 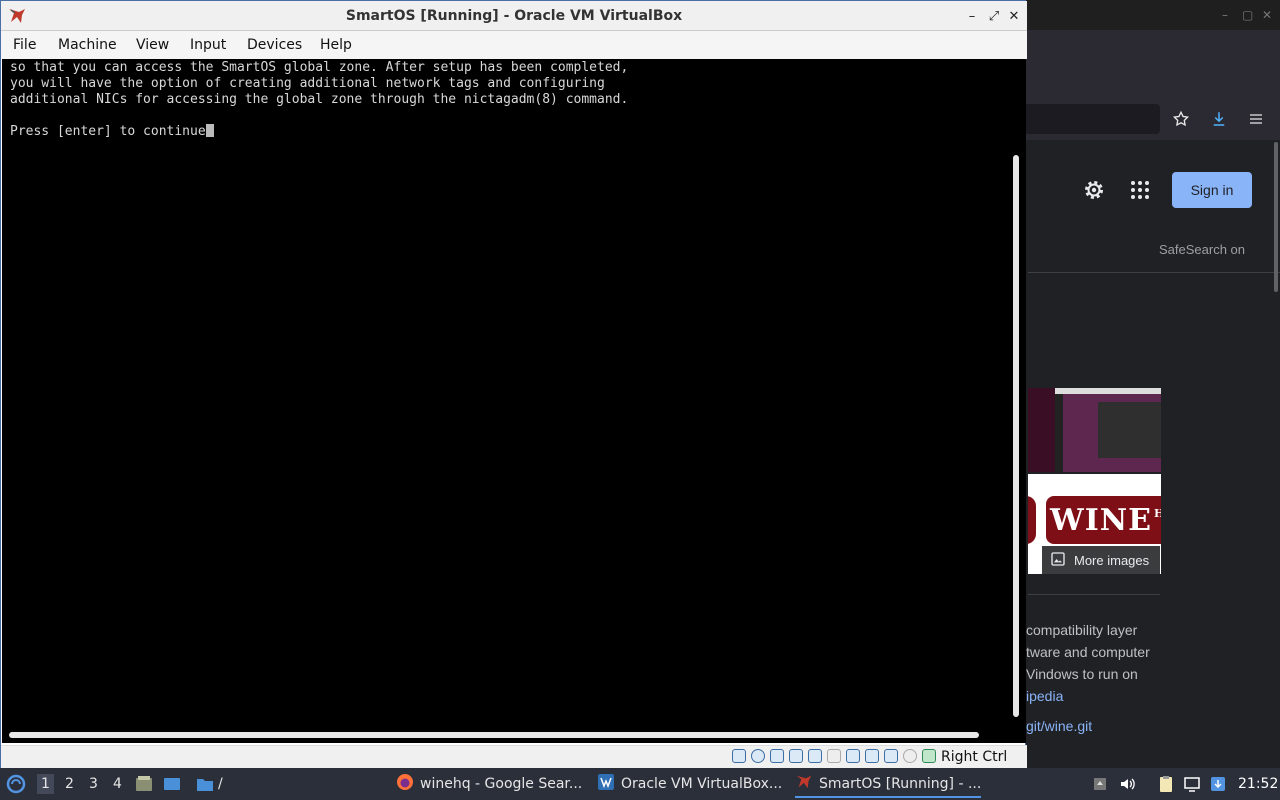 I want to click on workspace-1: 1, so click(x=45, y=784).